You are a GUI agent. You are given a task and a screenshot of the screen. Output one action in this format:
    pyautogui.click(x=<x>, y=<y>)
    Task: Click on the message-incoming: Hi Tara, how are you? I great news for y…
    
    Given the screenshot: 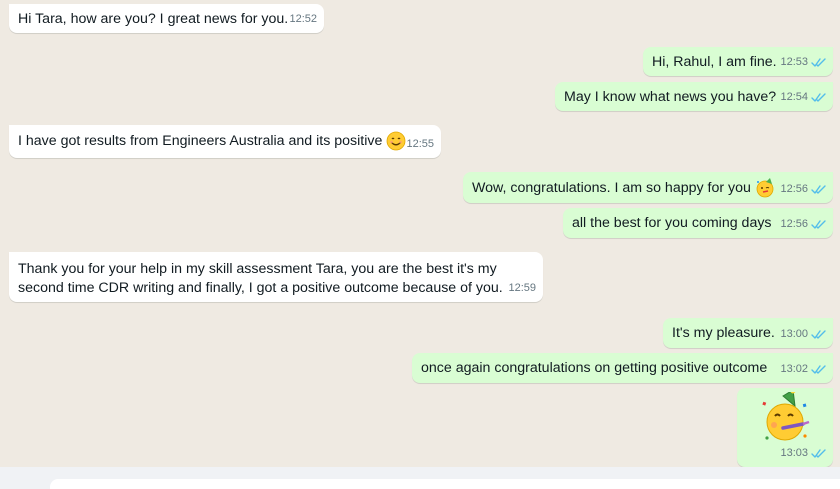 What is the action you would take?
    pyautogui.click(x=166, y=18)
    